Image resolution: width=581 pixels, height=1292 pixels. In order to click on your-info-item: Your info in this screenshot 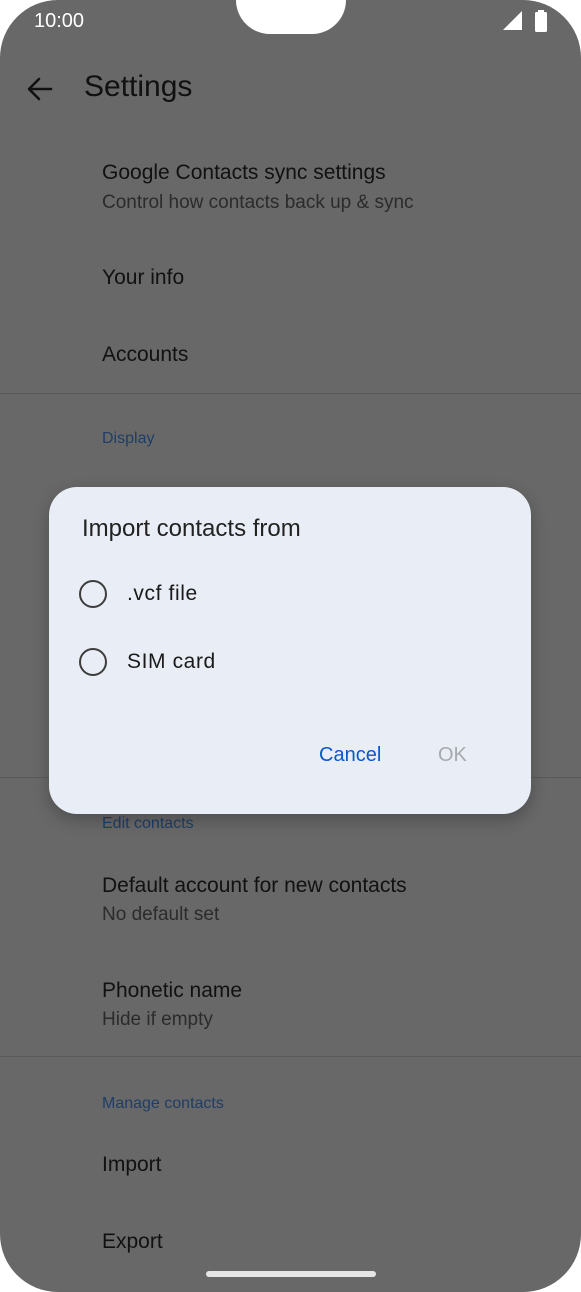, I will do `click(143, 278)`.